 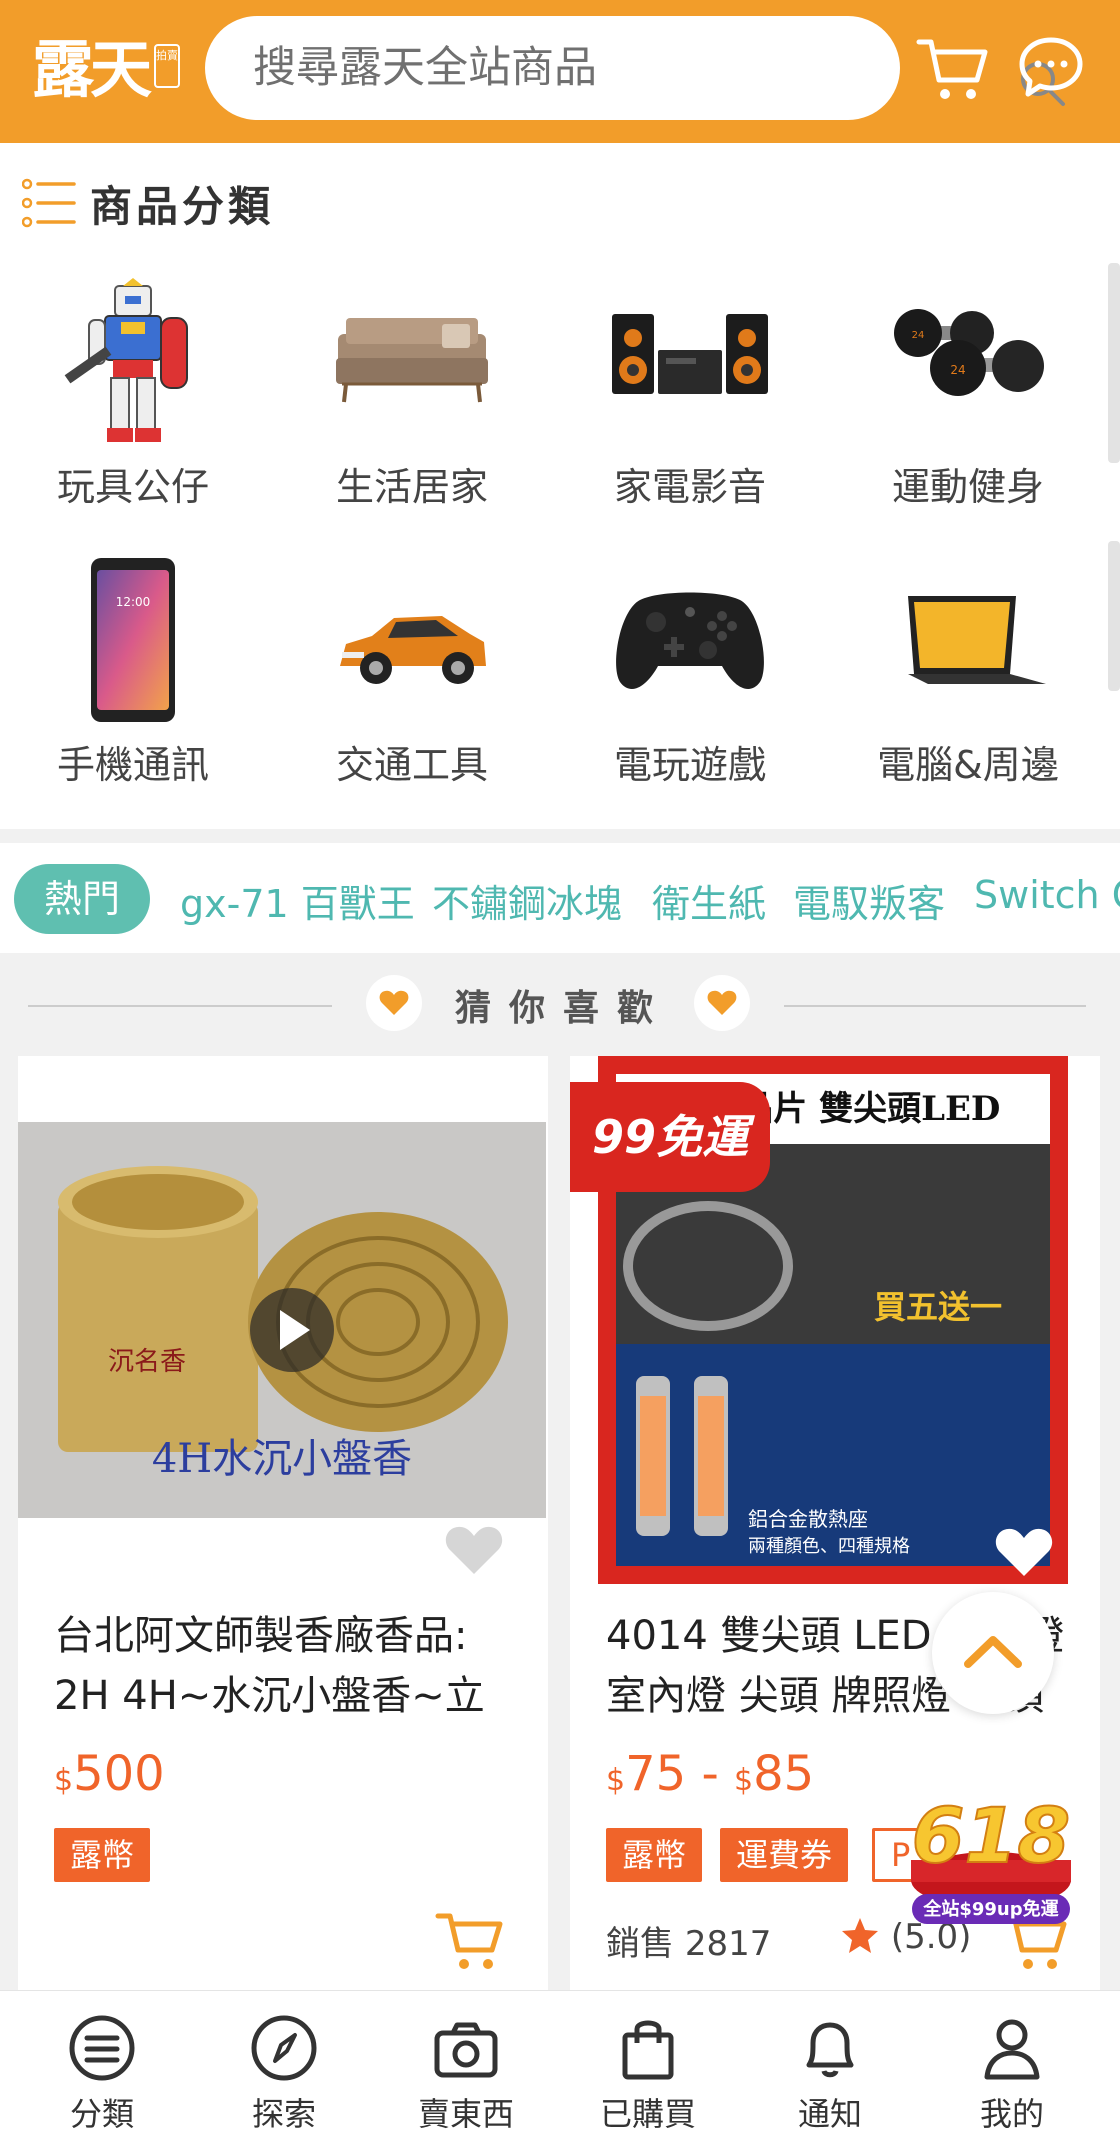 I want to click on price-high: 85, so click(x=784, y=1774).